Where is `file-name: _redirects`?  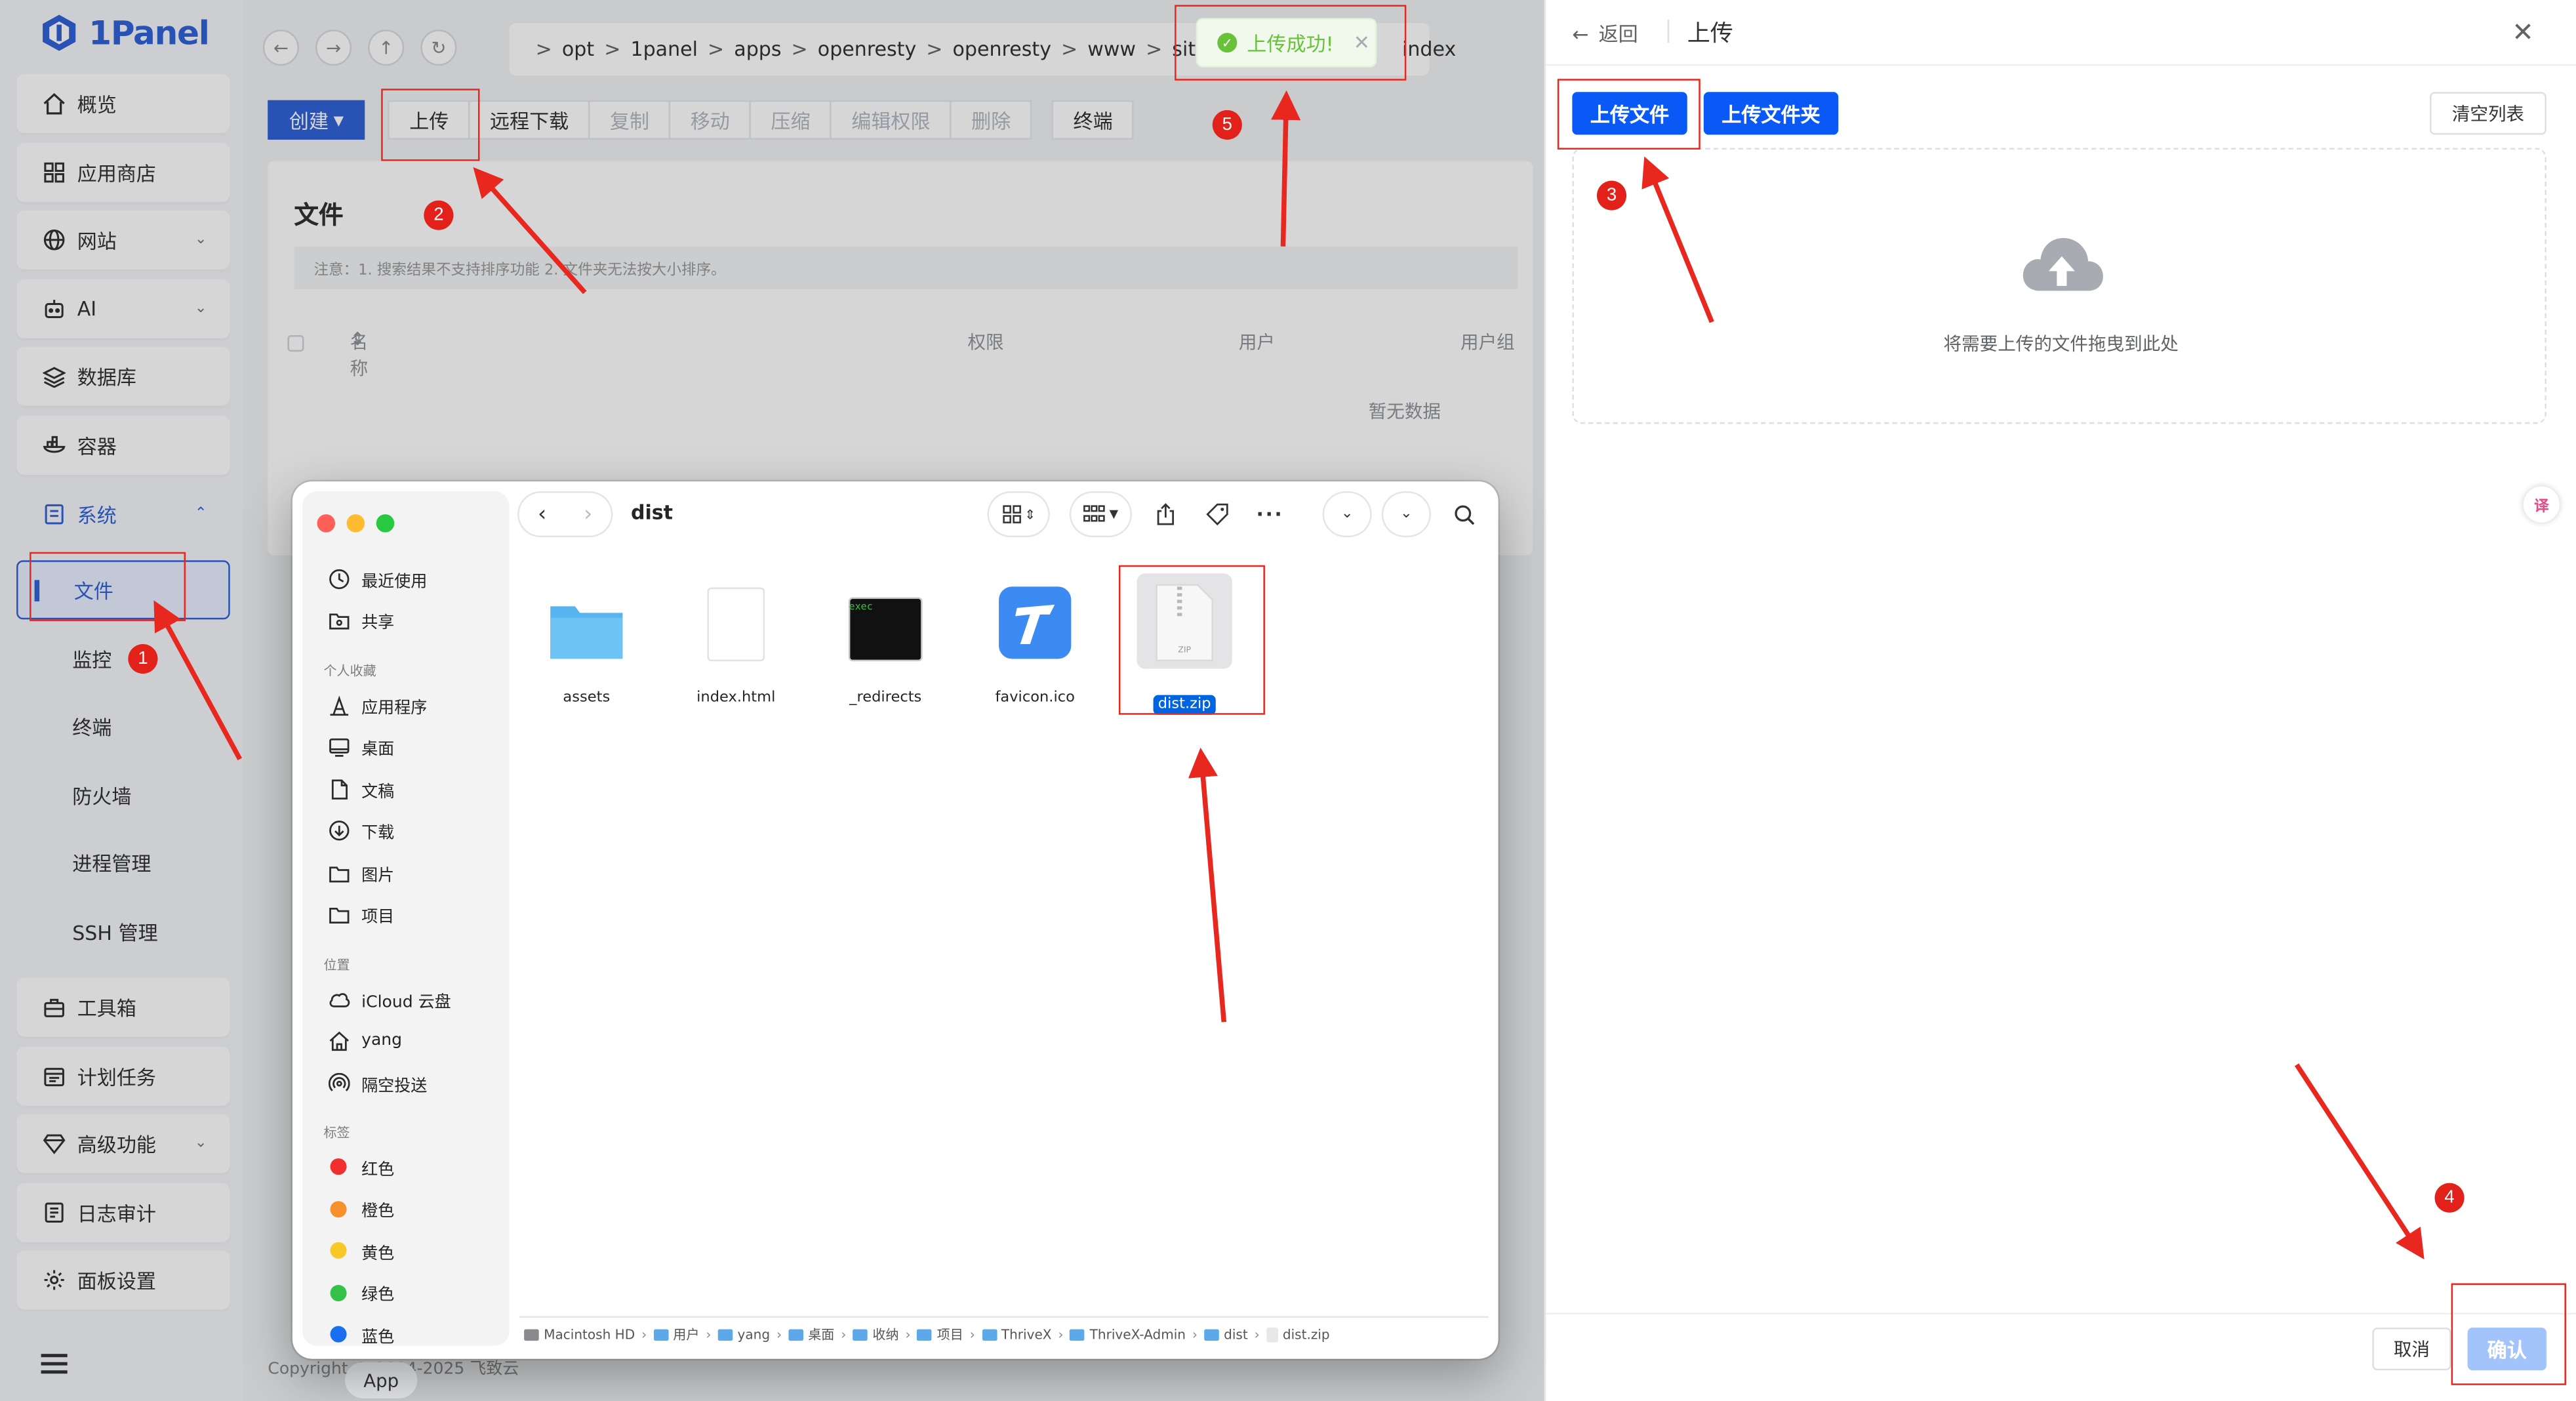 file-name: _redirects is located at coordinates (885, 698).